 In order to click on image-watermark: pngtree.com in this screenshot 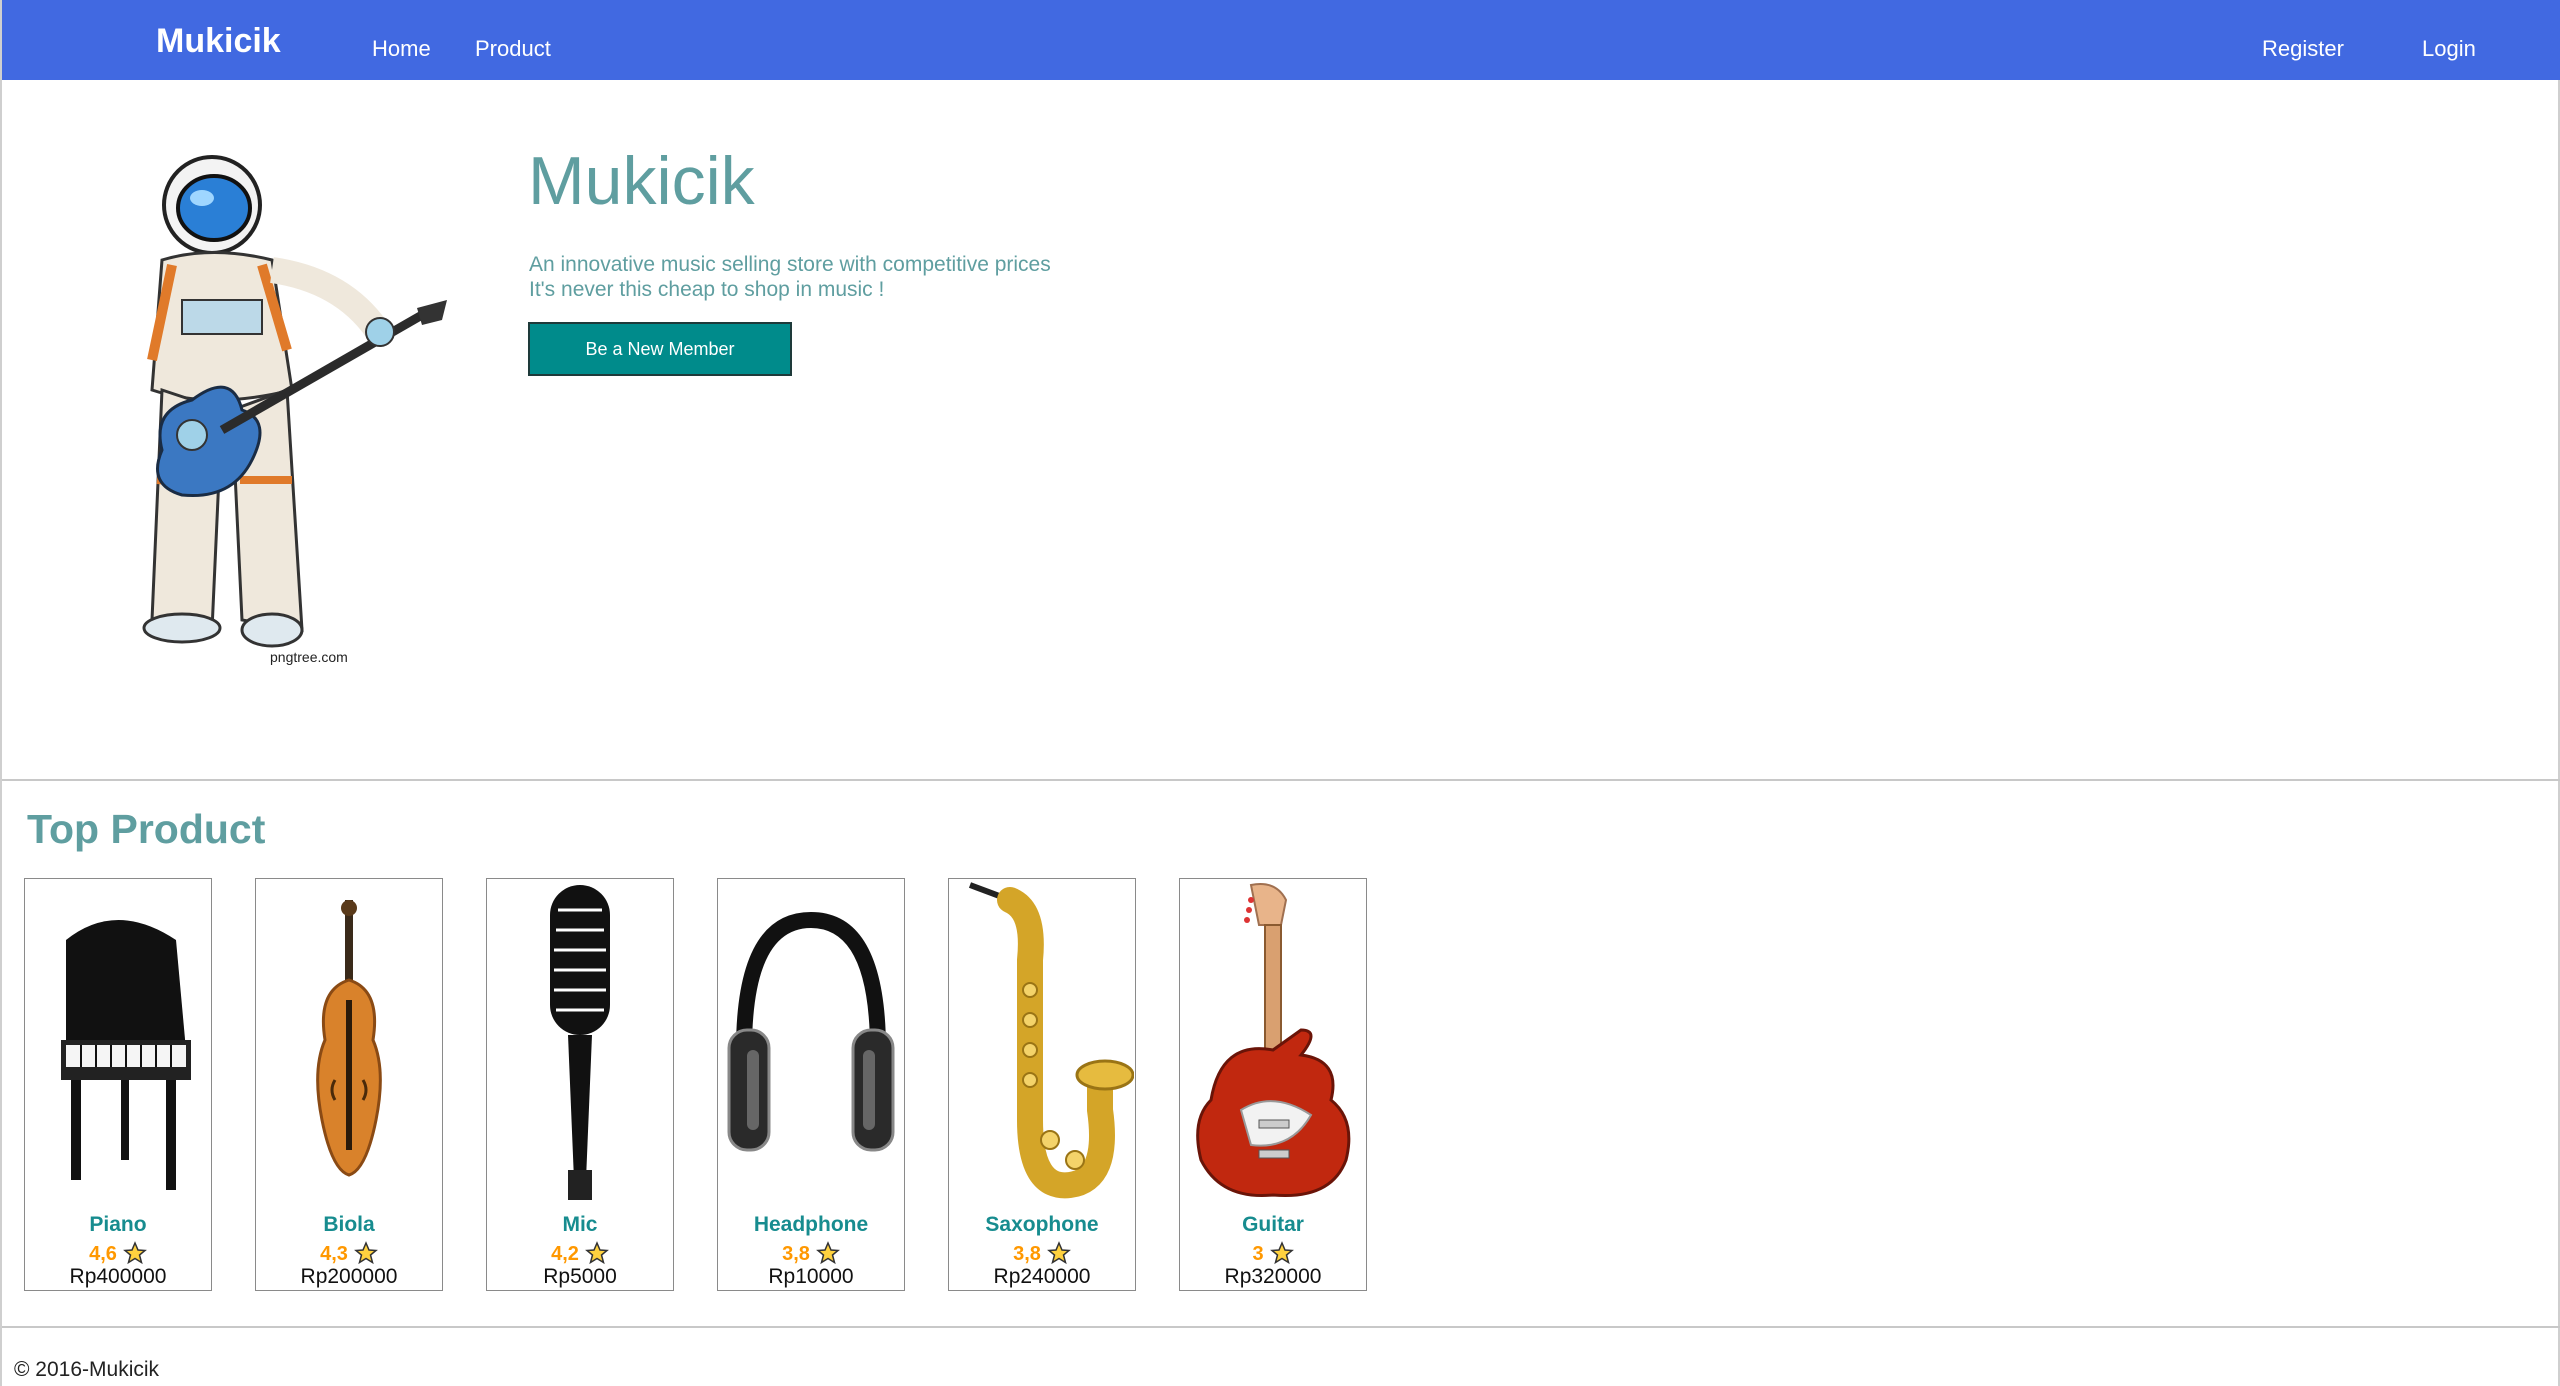, I will do `click(309, 657)`.